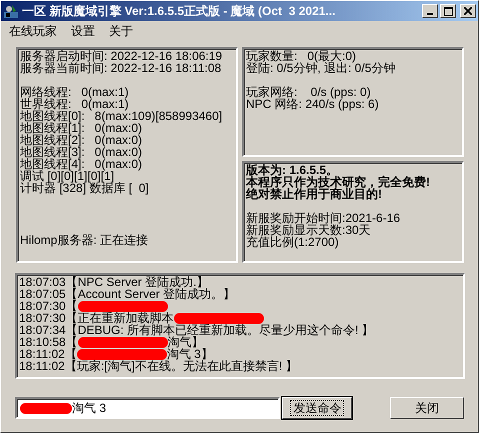  I want to click on menu-item: 关于, so click(121, 31).